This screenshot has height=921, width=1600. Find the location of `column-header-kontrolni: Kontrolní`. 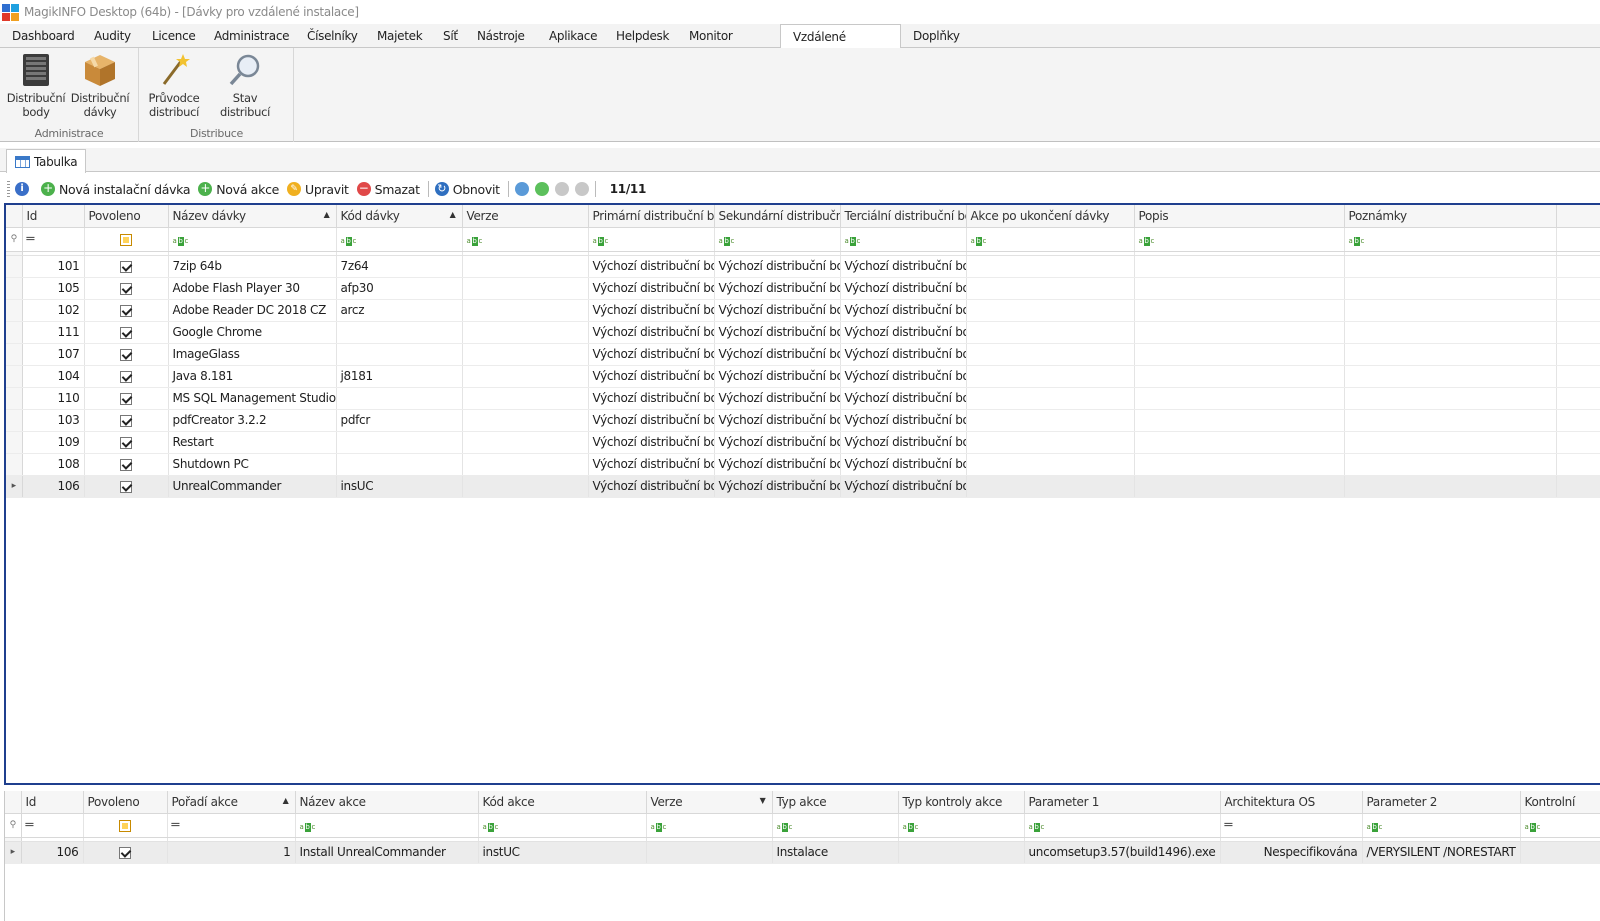

column-header-kontrolni: Kontrolní is located at coordinates (1560, 802).